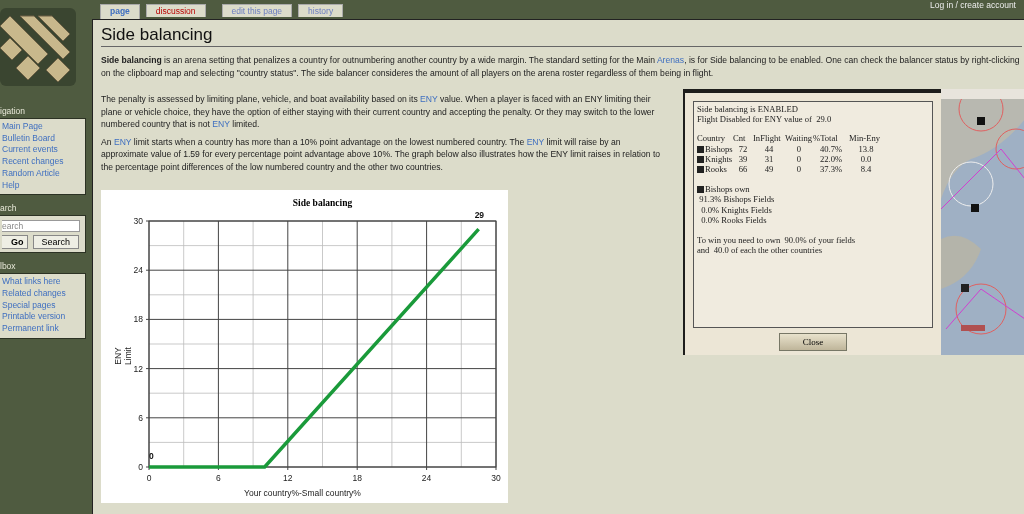  I want to click on column-header: Country, so click(712, 138).